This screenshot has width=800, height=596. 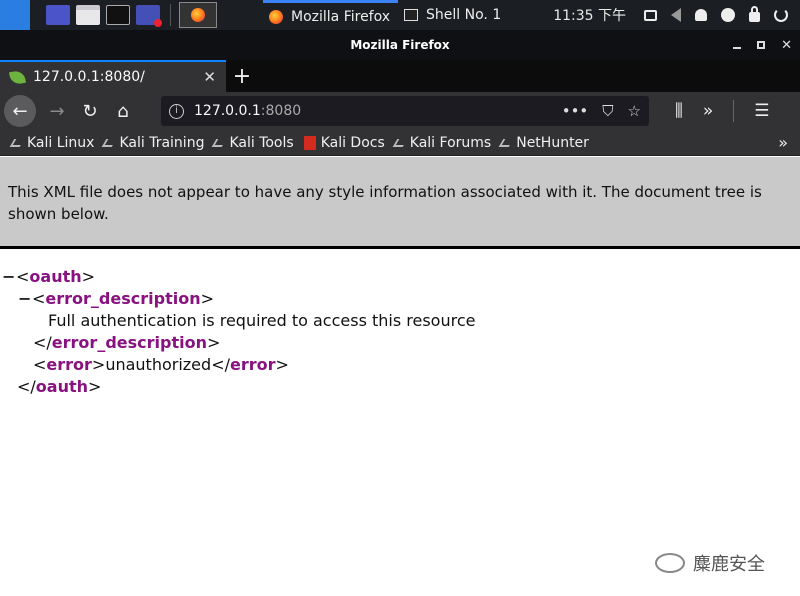 What do you see at coordinates (722, 111) in the screenshot?
I see `toolbar-right: ⫼ » ☰` at bounding box center [722, 111].